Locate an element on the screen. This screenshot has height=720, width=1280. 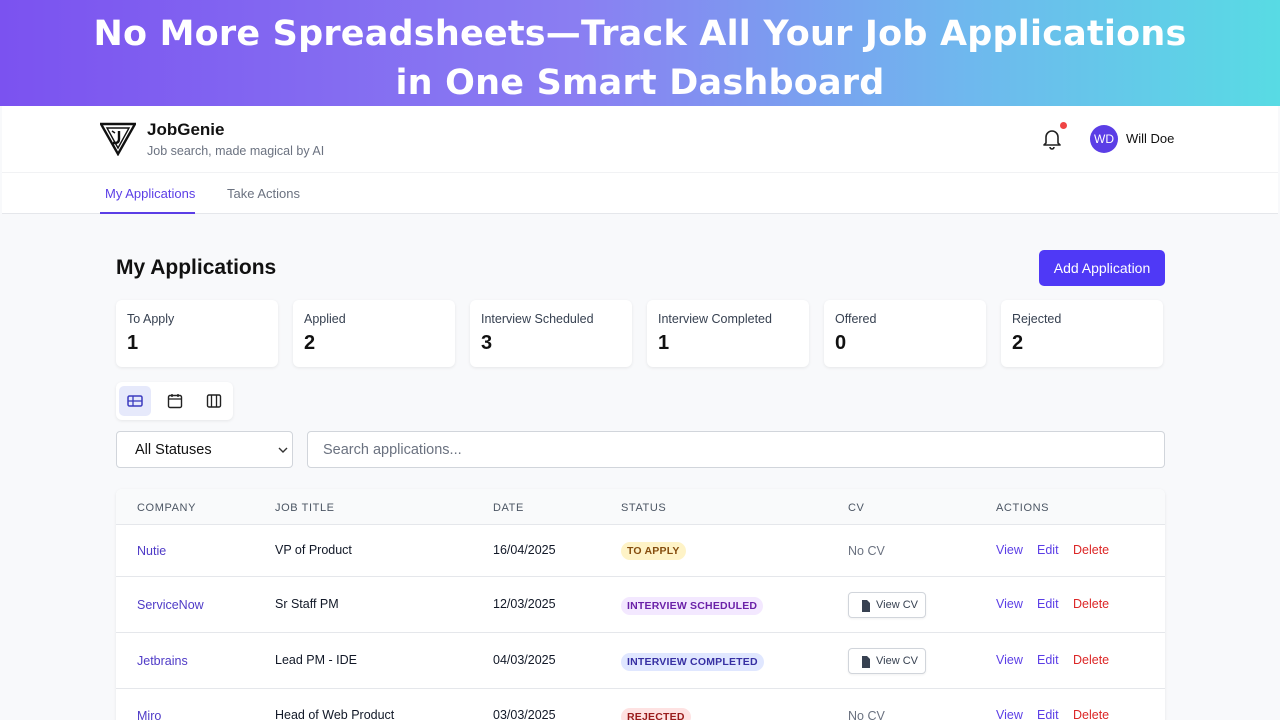
table-view-button is located at coordinates (135, 401).